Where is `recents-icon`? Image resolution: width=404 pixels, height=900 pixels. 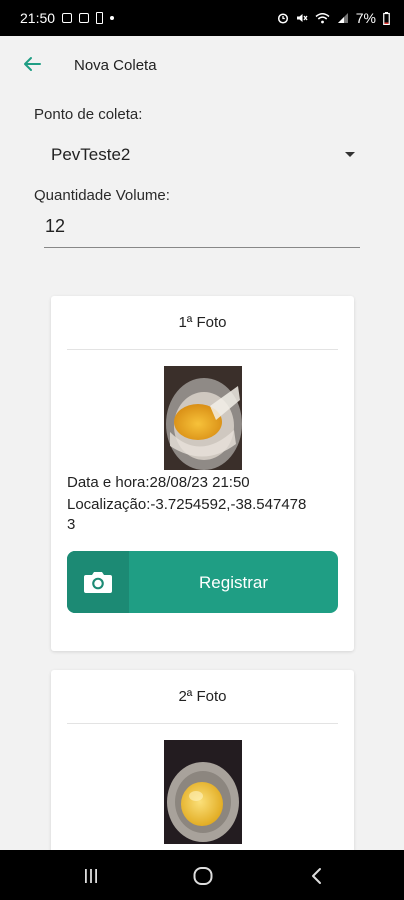
recents-icon is located at coordinates (91, 876).